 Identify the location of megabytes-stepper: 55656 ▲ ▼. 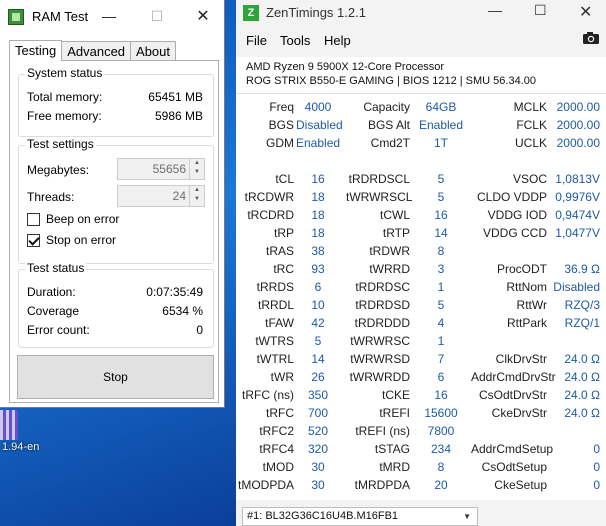
(161, 169).